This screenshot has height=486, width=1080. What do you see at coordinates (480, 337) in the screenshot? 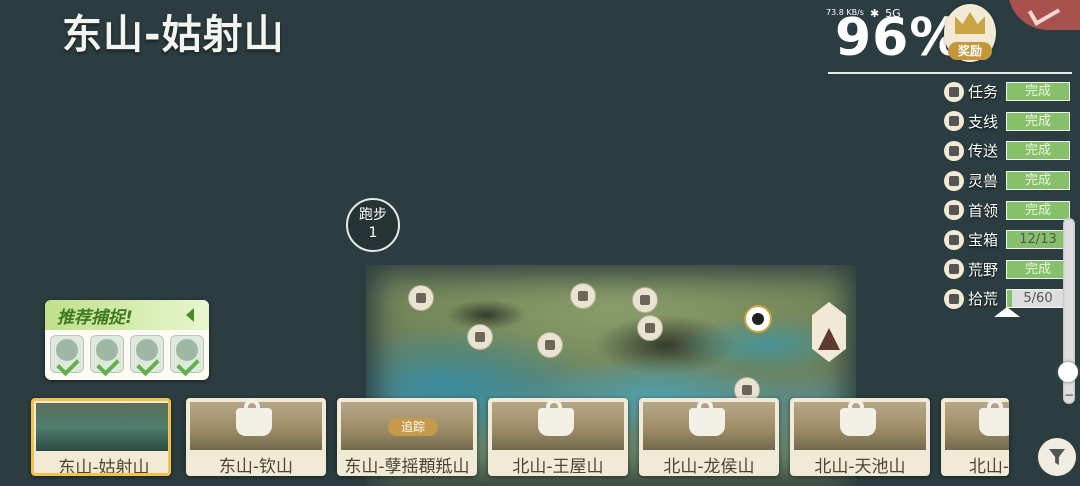
I see `flag-icon` at bounding box center [480, 337].